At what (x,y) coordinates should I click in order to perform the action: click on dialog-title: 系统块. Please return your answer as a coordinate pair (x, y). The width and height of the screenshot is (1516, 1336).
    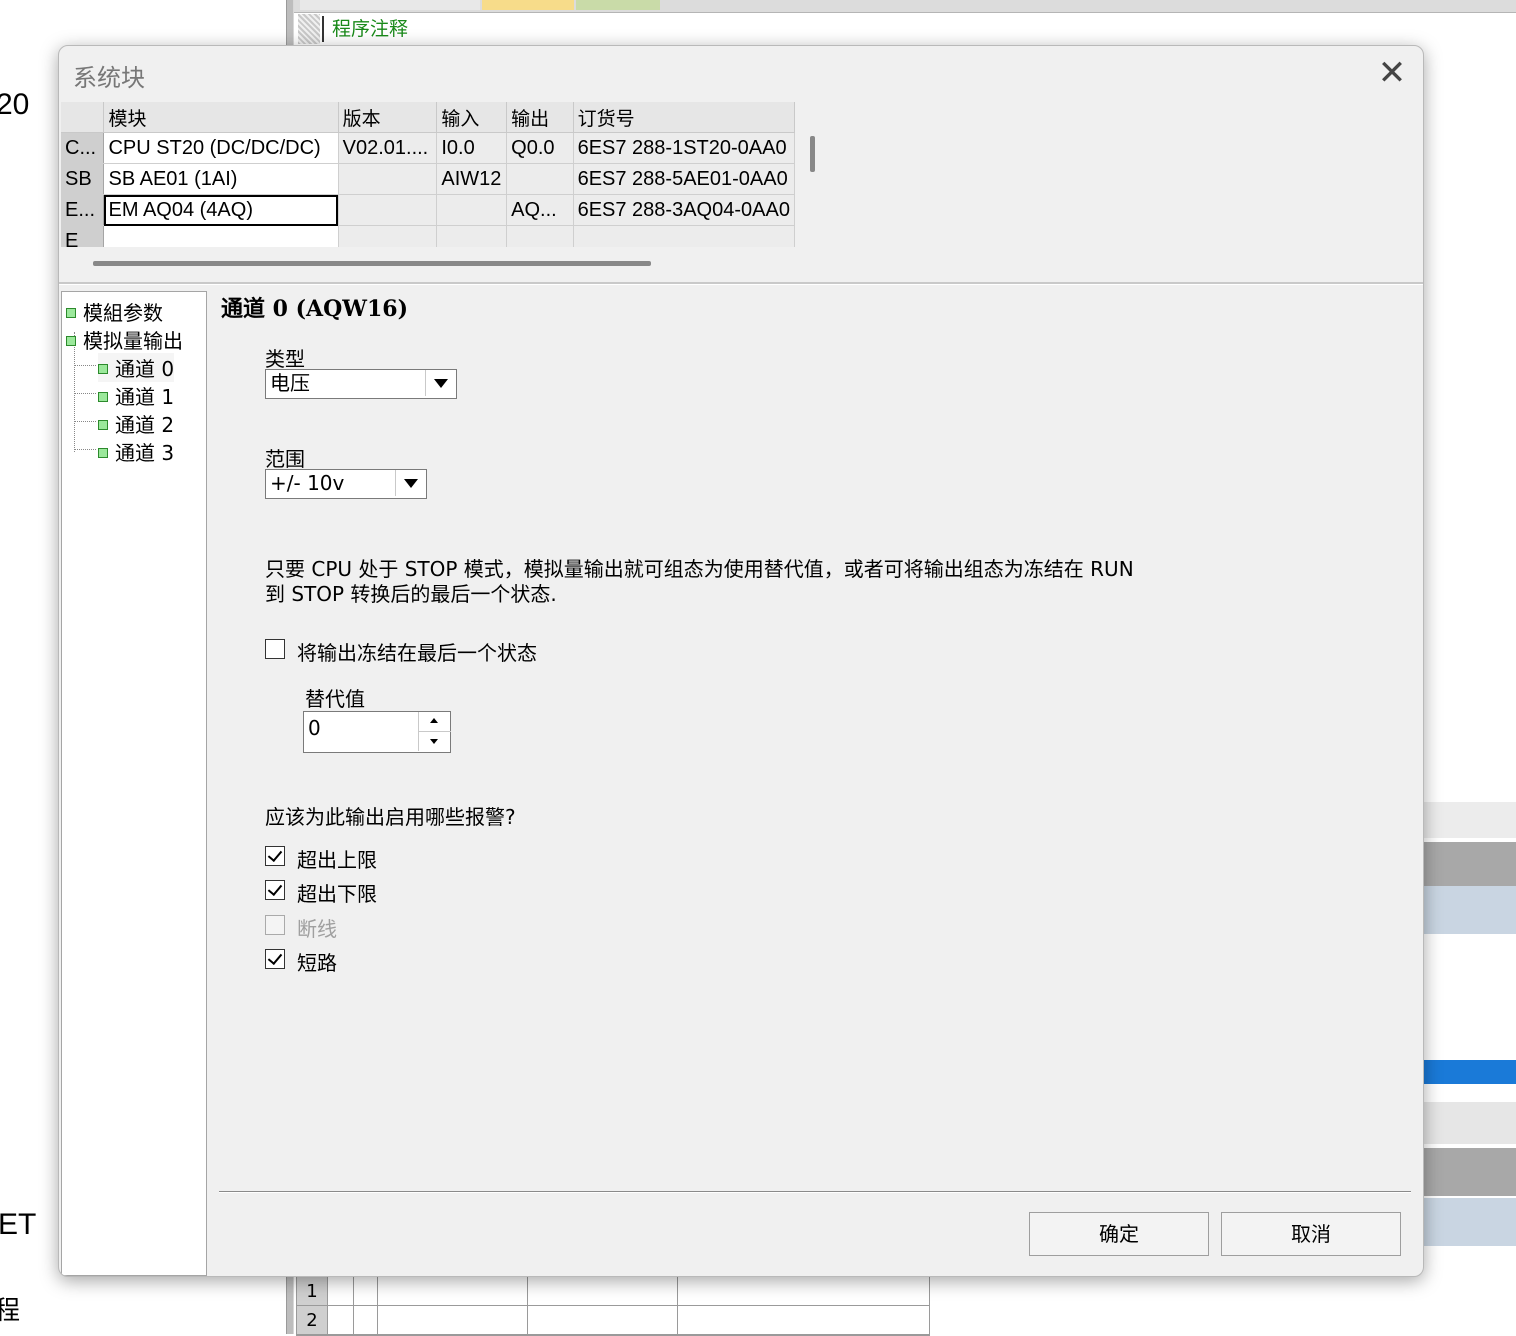
    Looking at the image, I should click on (109, 78).